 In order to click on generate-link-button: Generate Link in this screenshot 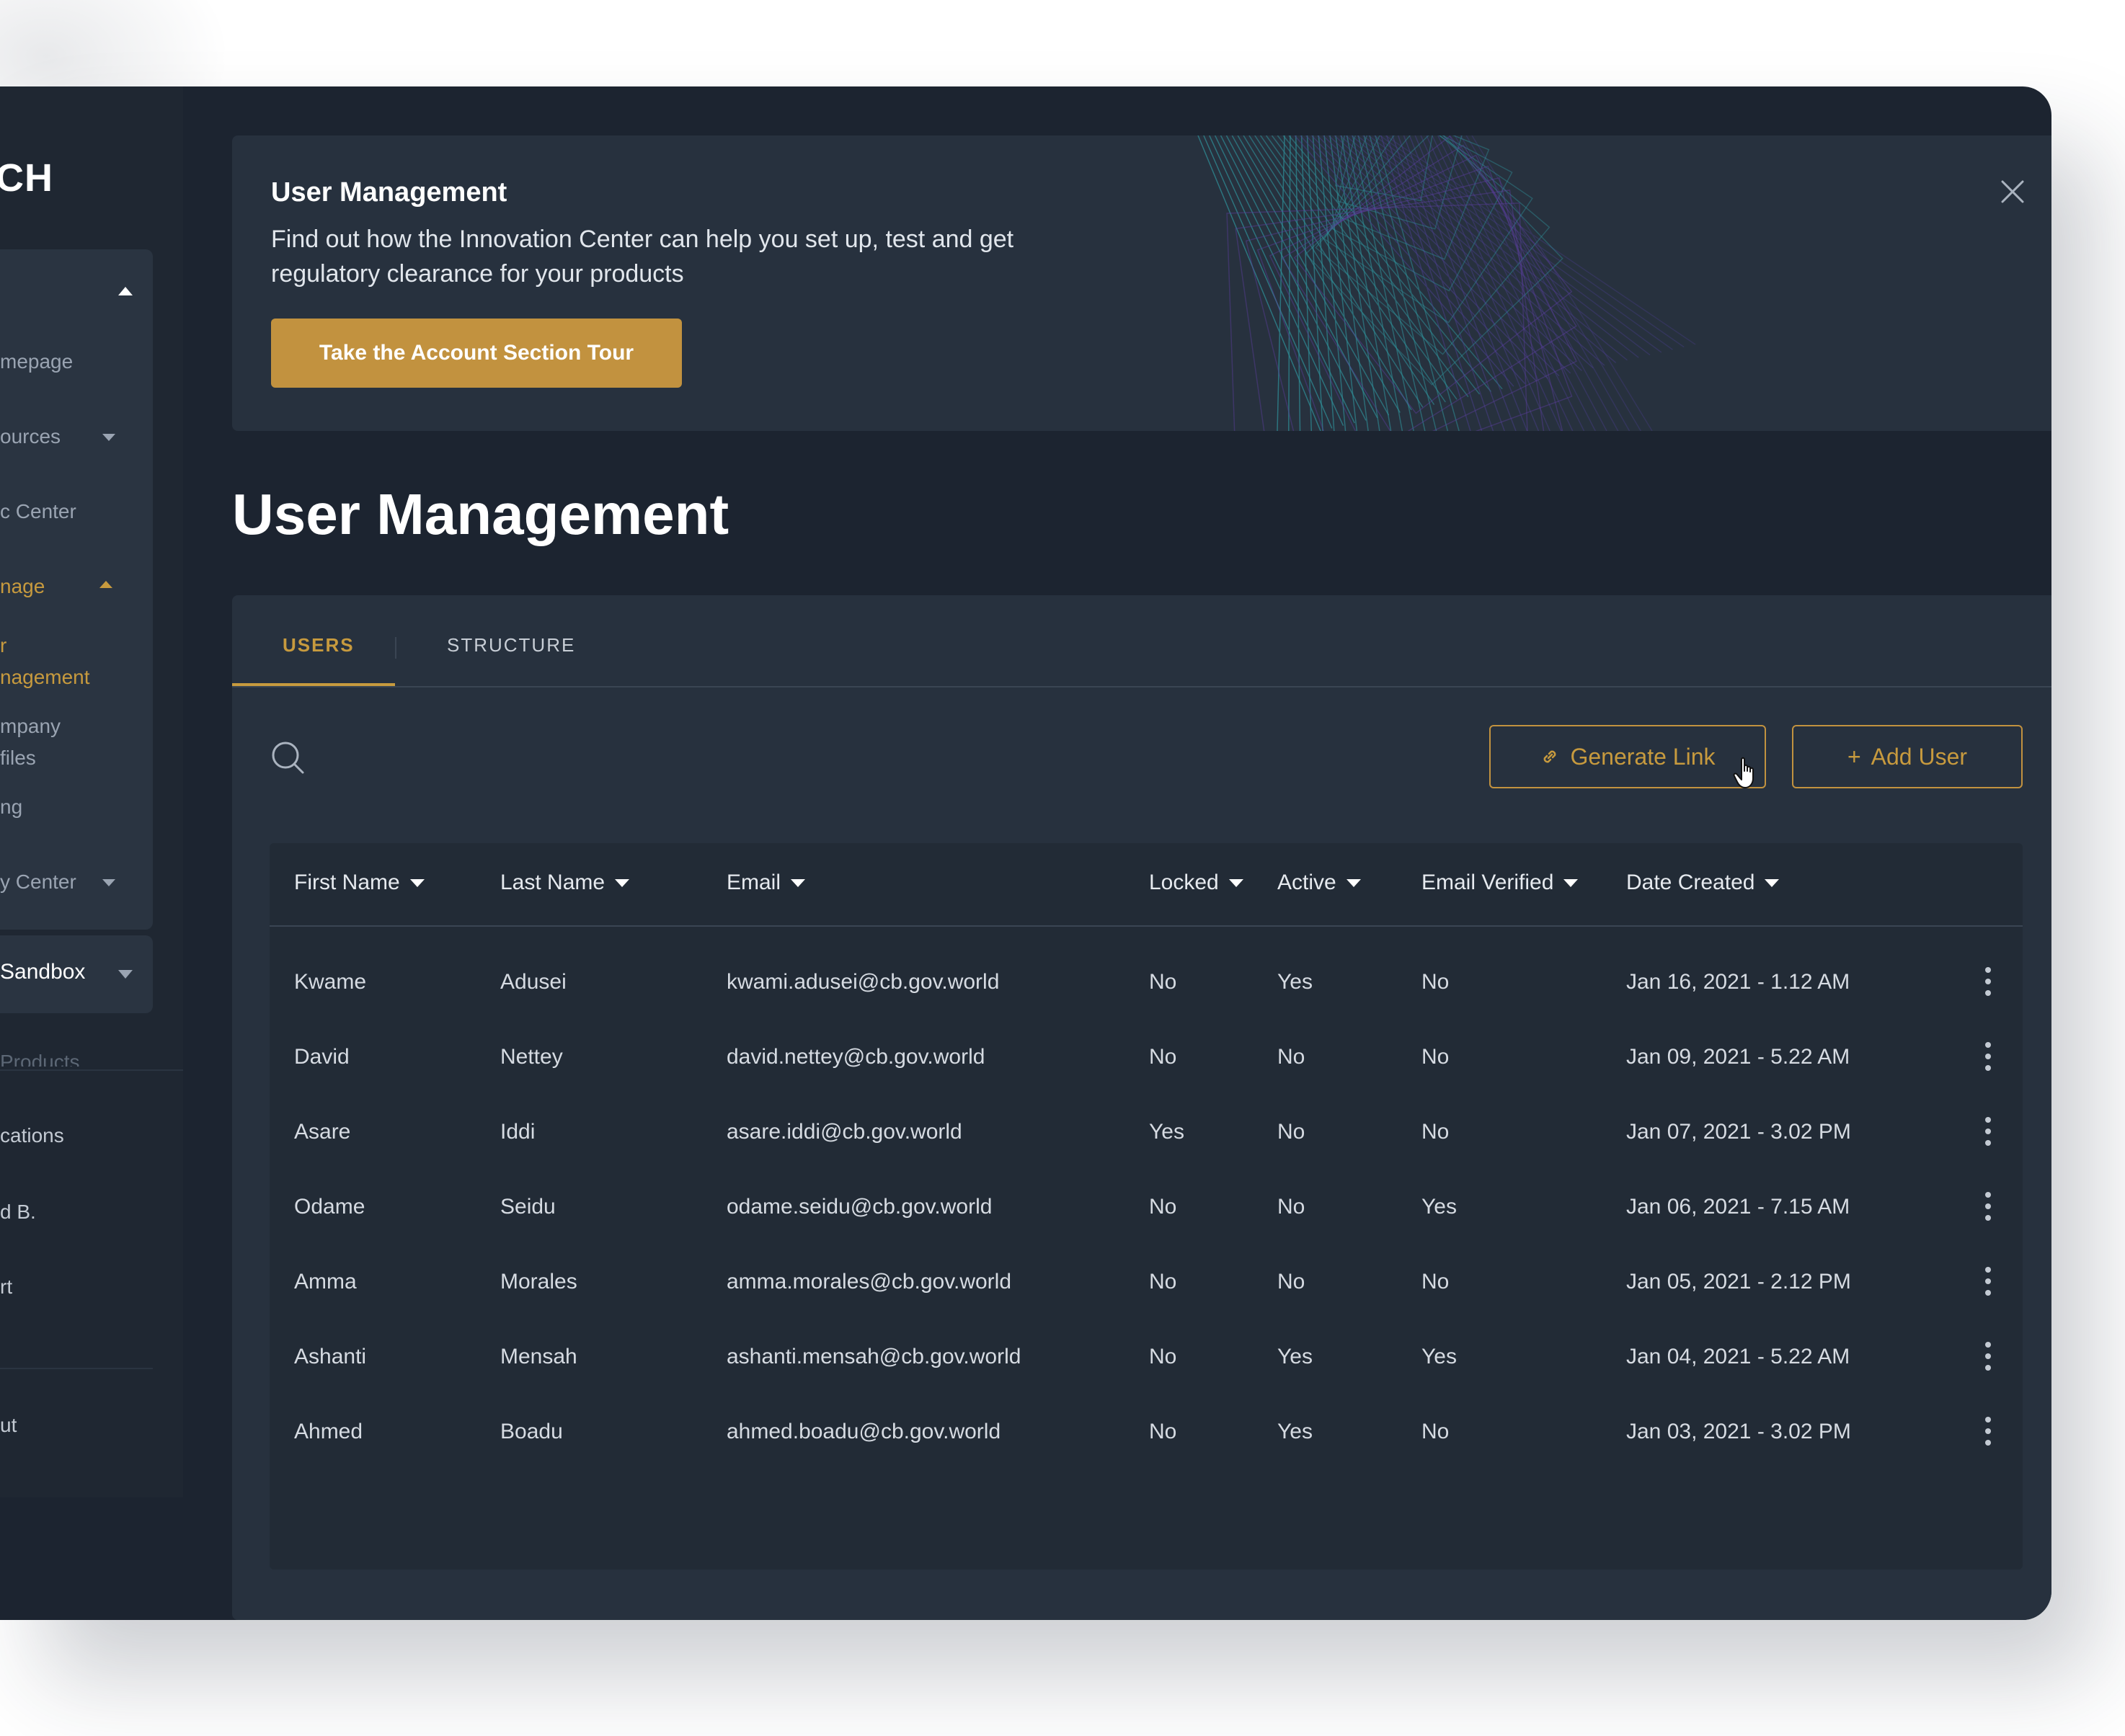, I will do `click(1627, 757)`.